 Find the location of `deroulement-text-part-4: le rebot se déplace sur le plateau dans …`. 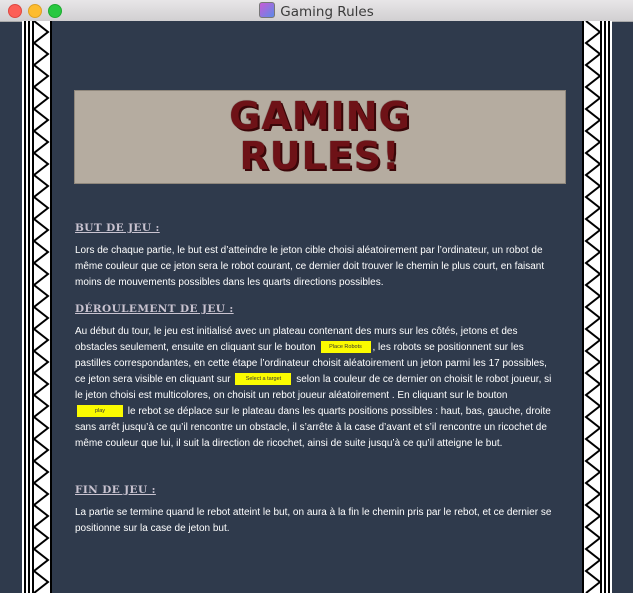

deroulement-text-part-4: le rebot se déplace sur le plateau dans … is located at coordinates (313, 427).